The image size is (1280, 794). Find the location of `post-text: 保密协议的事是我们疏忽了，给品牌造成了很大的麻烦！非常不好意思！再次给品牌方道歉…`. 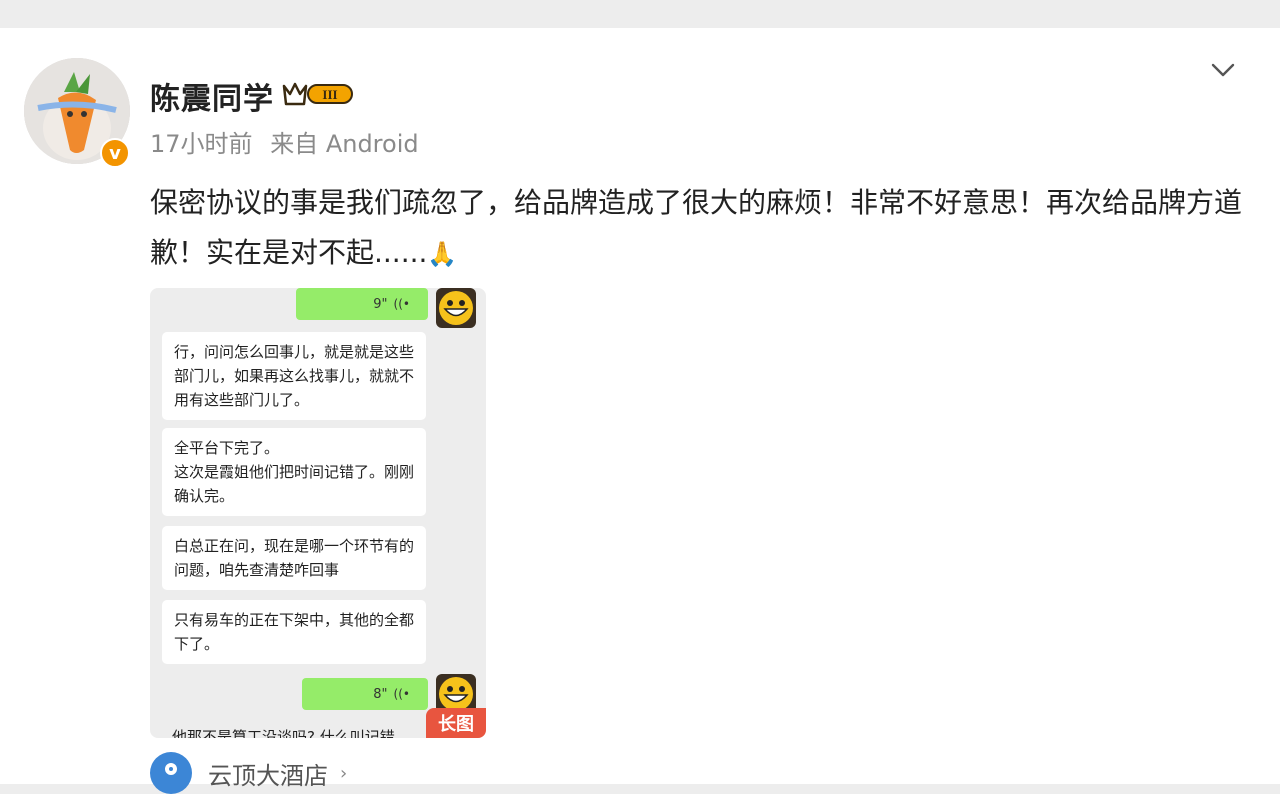

post-text: 保密协议的事是我们疏忽了，给品牌造成了很大的麻烦！非常不好意思！再次给品牌方道歉… is located at coordinates (696, 227).